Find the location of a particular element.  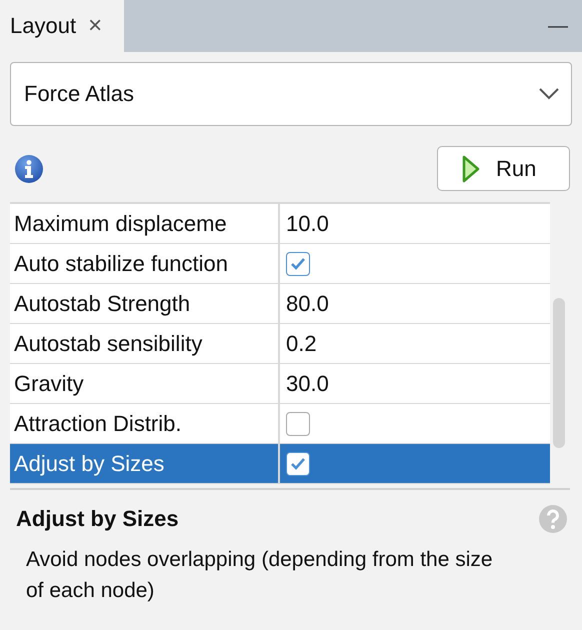

tab-label: Layout is located at coordinates (43, 26).